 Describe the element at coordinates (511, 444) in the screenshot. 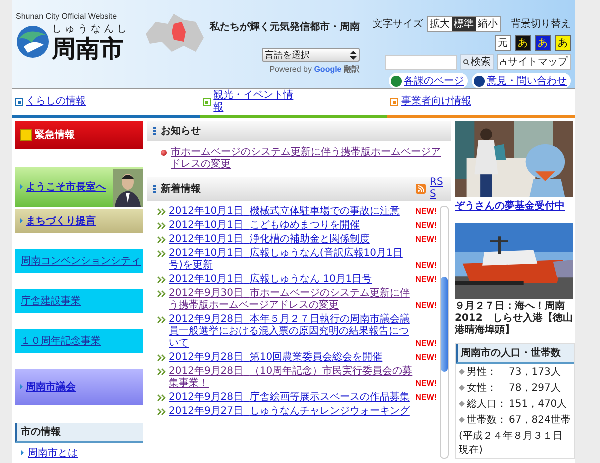

I see `stat-note: (平成２４年８月３１日現在)` at that location.